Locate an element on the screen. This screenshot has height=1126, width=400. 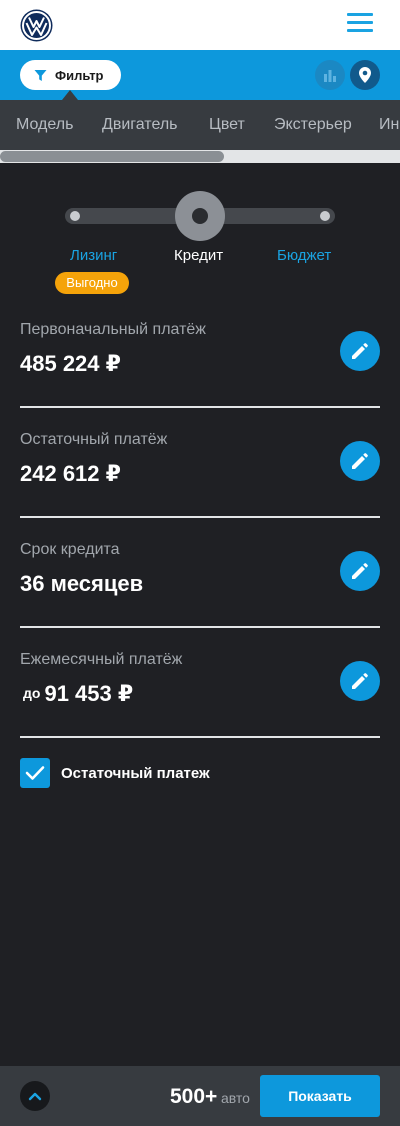
result-count-unit: авто is located at coordinates (235, 1098).